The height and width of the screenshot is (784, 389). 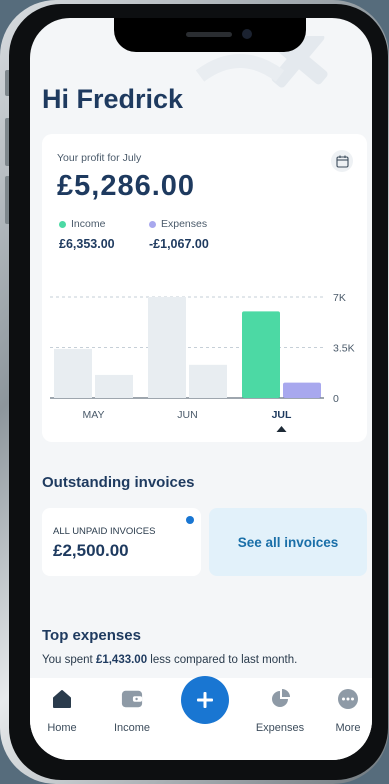 What do you see at coordinates (113, 99) in the screenshot?
I see `greeting-title: Hi Fredrick` at bounding box center [113, 99].